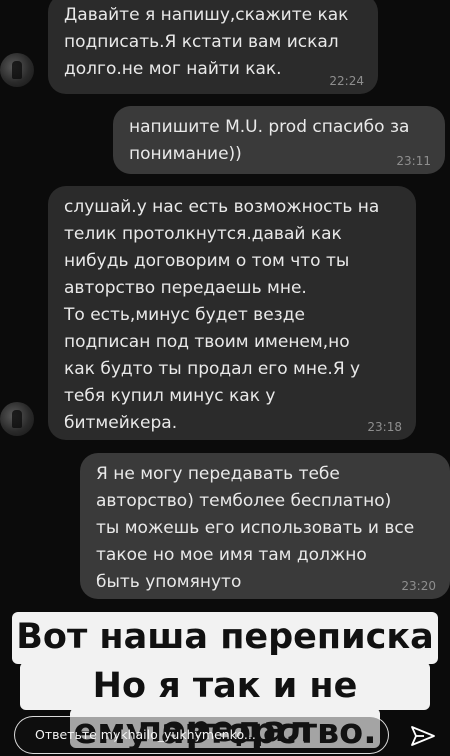 The height and width of the screenshot is (756, 450). I want to click on story-caption-line: Вот наша переписка, so click(225, 637).